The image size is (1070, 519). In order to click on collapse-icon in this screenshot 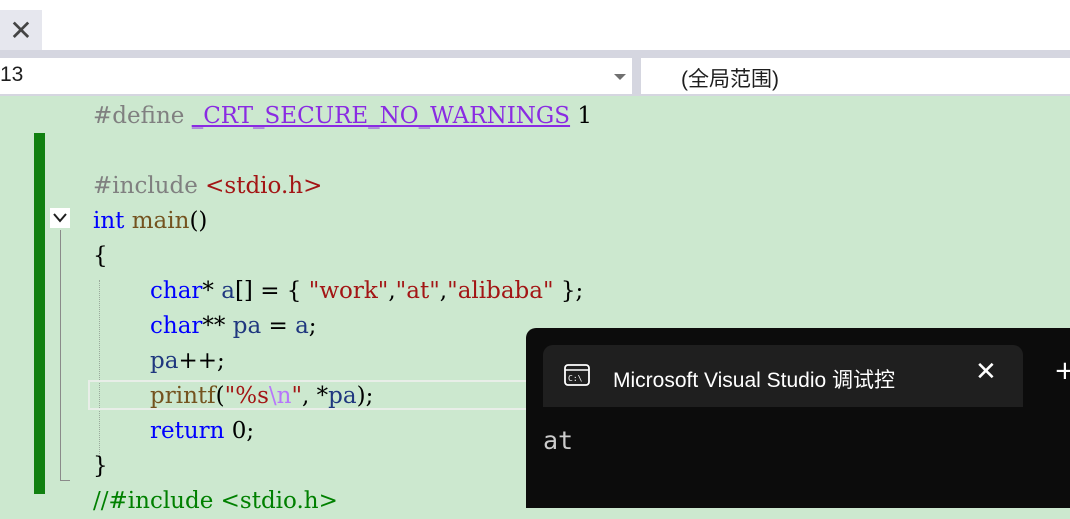, I will do `click(60, 218)`.